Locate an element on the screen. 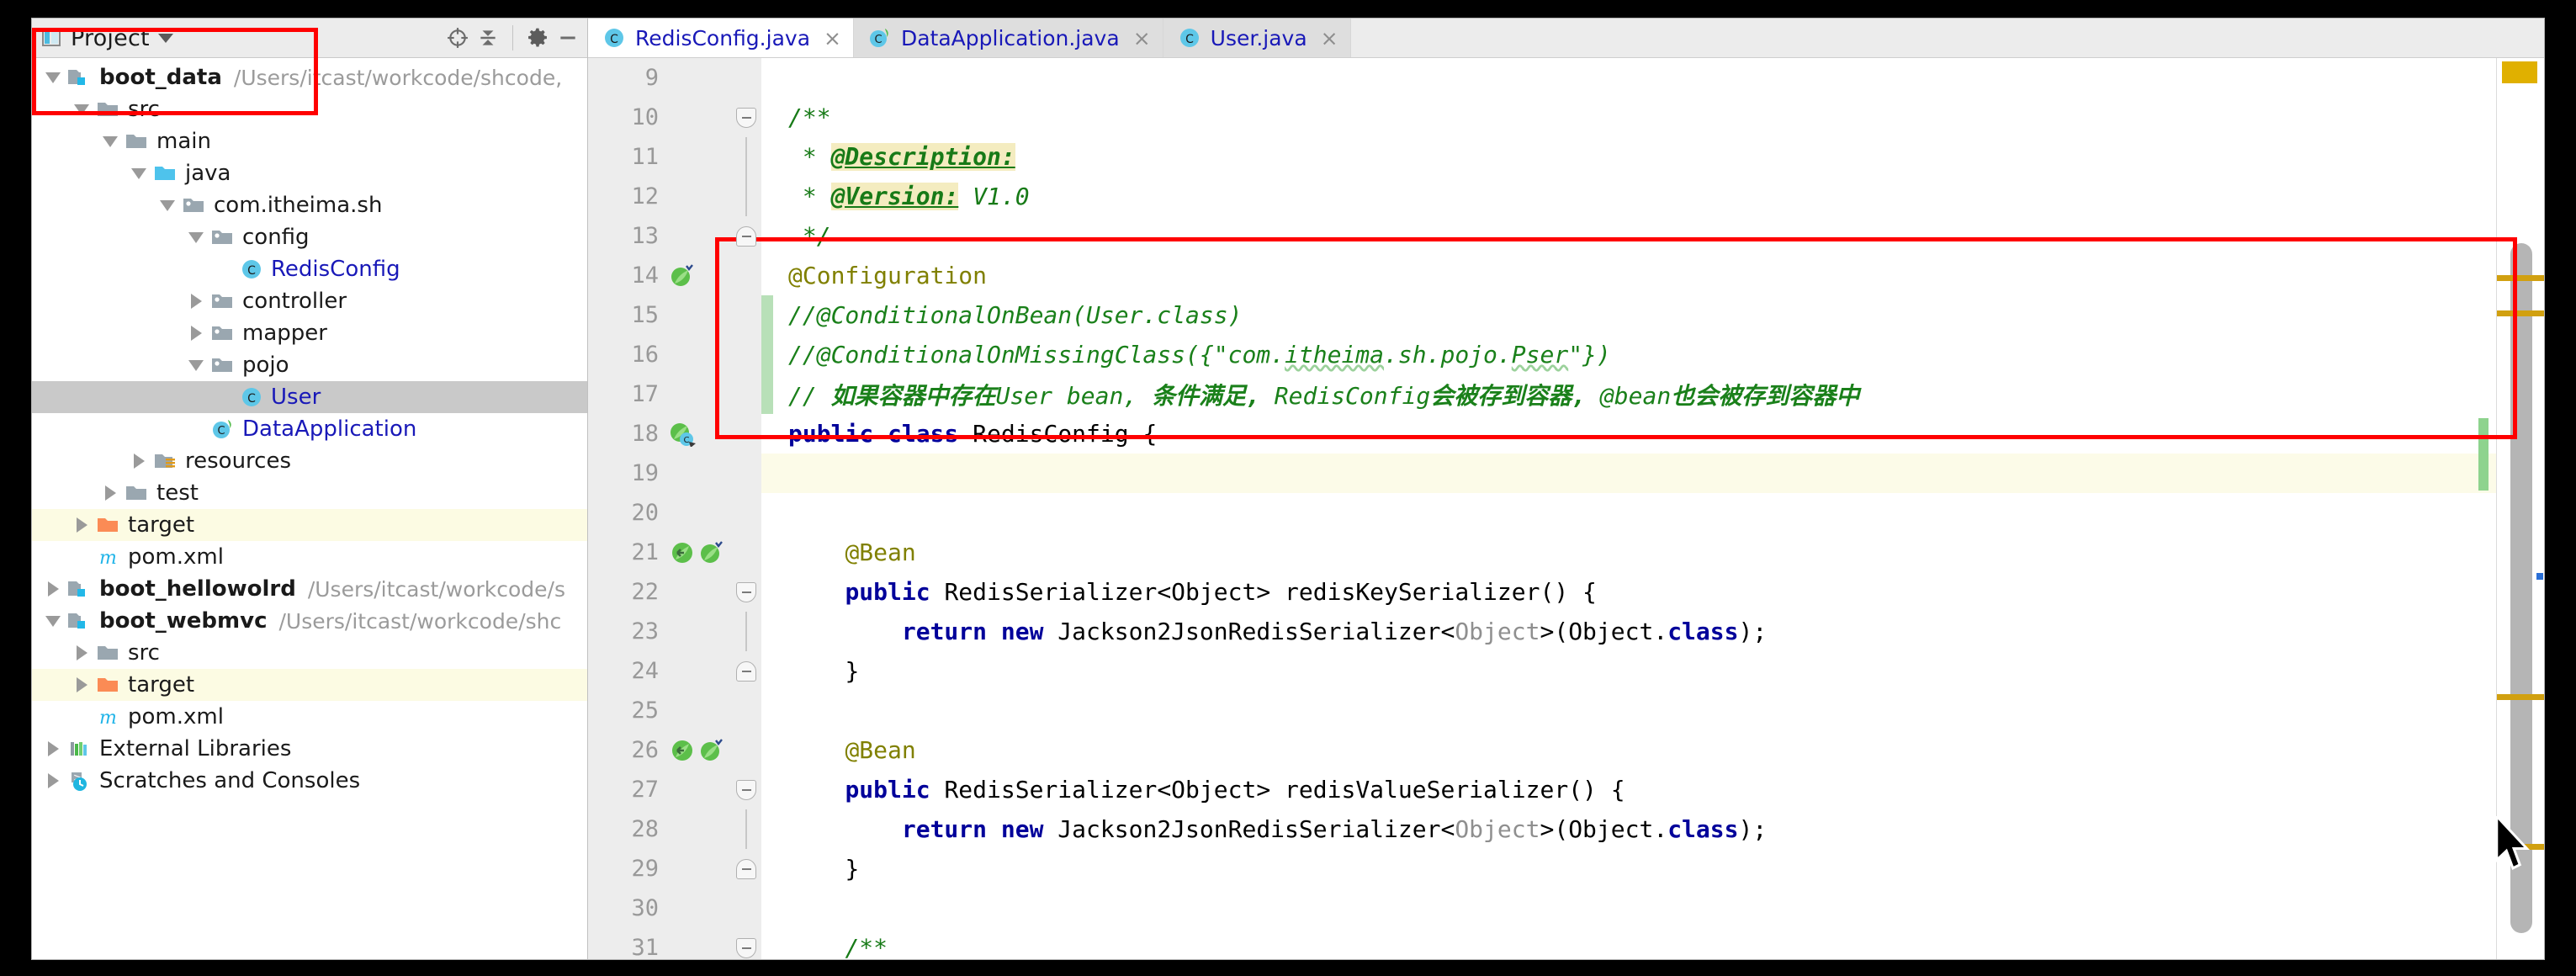 The width and height of the screenshot is (2576, 976). code-text: */ is located at coordinates (802, 236).